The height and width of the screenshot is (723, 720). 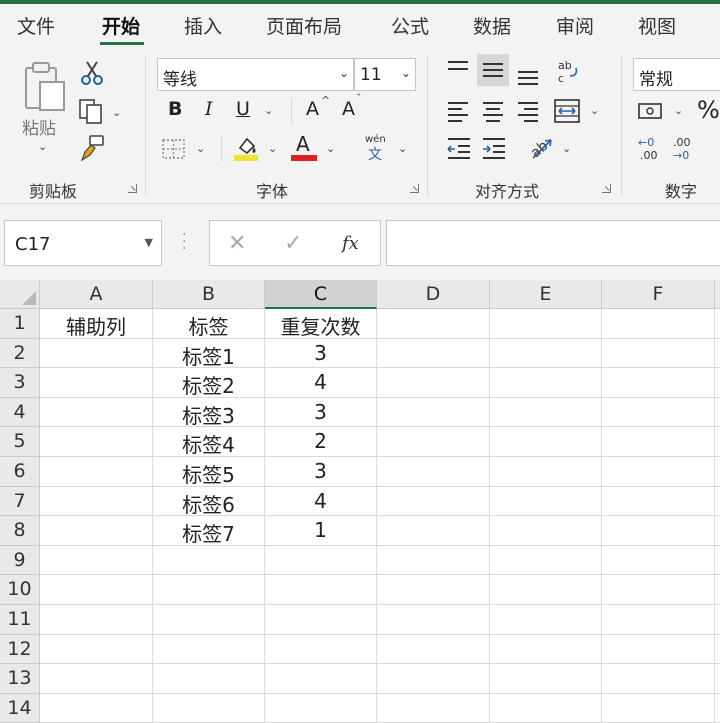 What do you see at coordinates (330, 148) in the screenshot?
I see `font-color-dropdown-icon: ⌄` at bounding box center [330, 148].